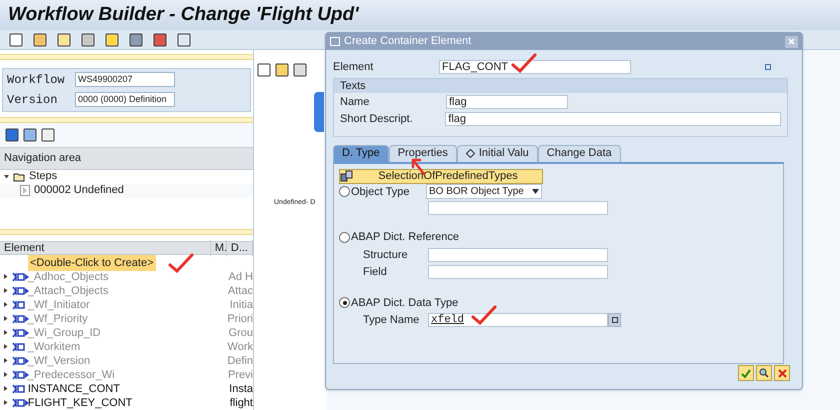 This screenshot has width=840, height=410. I want to click on dialog-title: Create Container Element, so click(408, 42).